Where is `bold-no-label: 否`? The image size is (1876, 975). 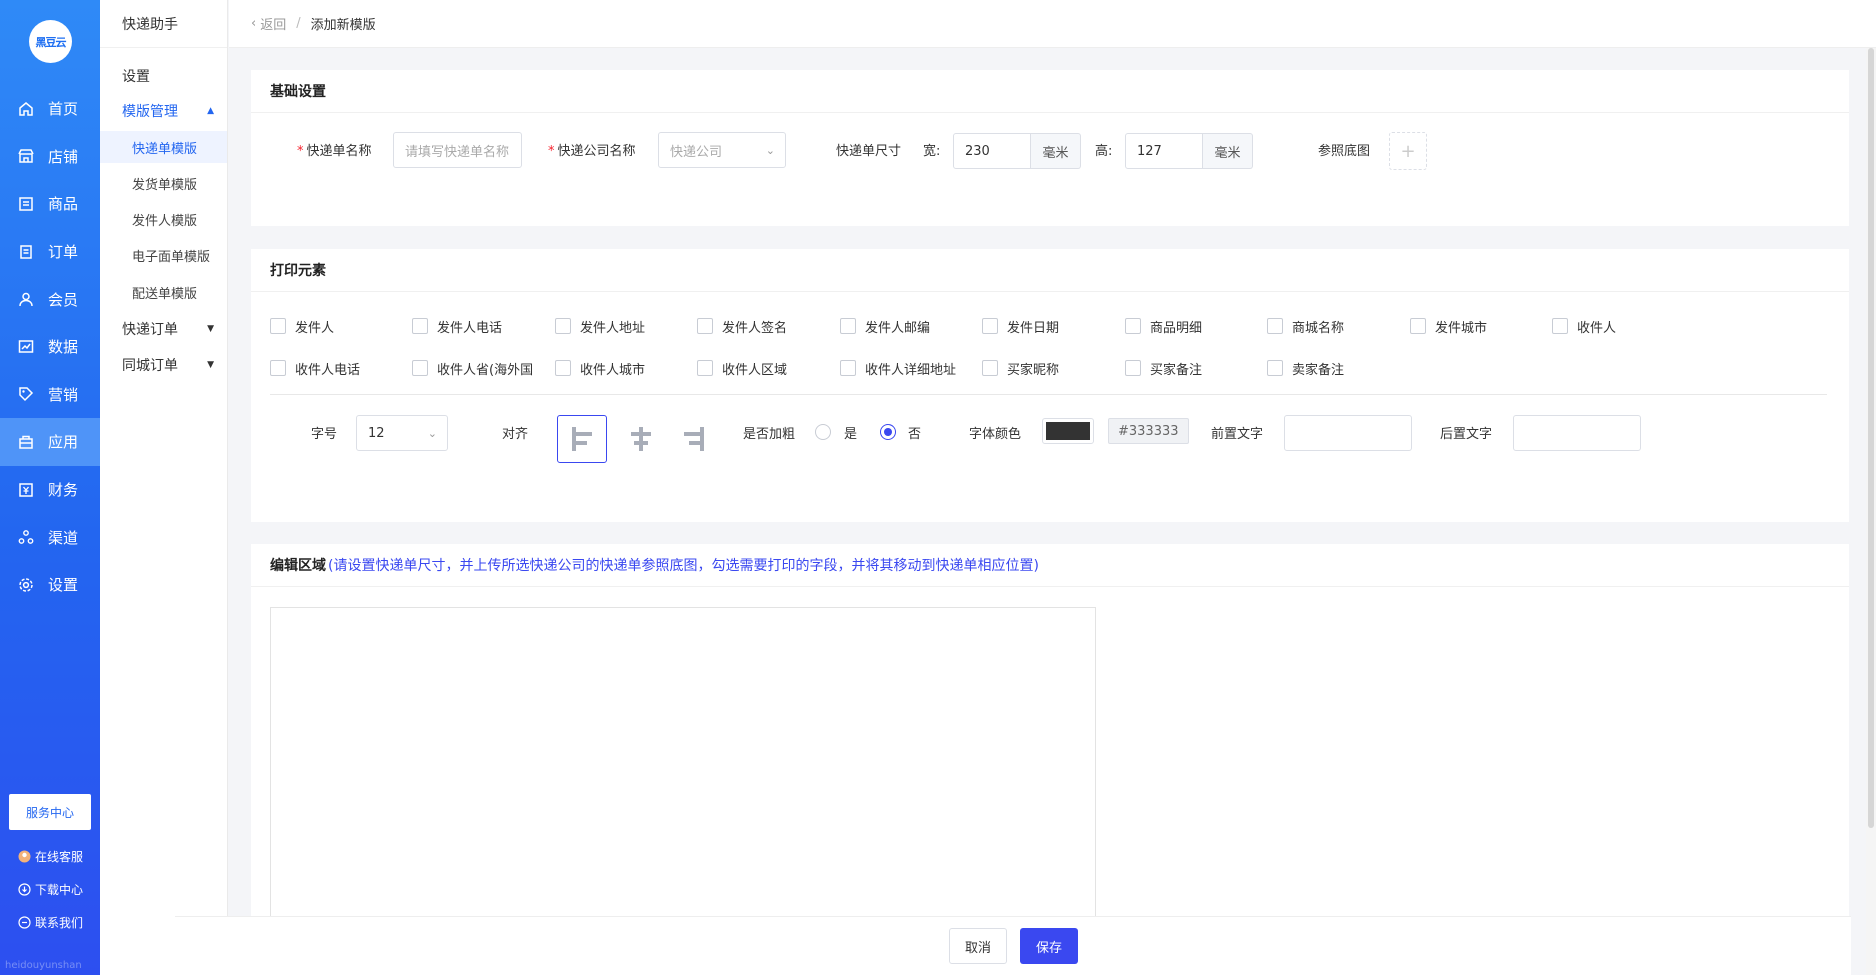
bold-no-label: 否 is located at coordinates (915, 434).